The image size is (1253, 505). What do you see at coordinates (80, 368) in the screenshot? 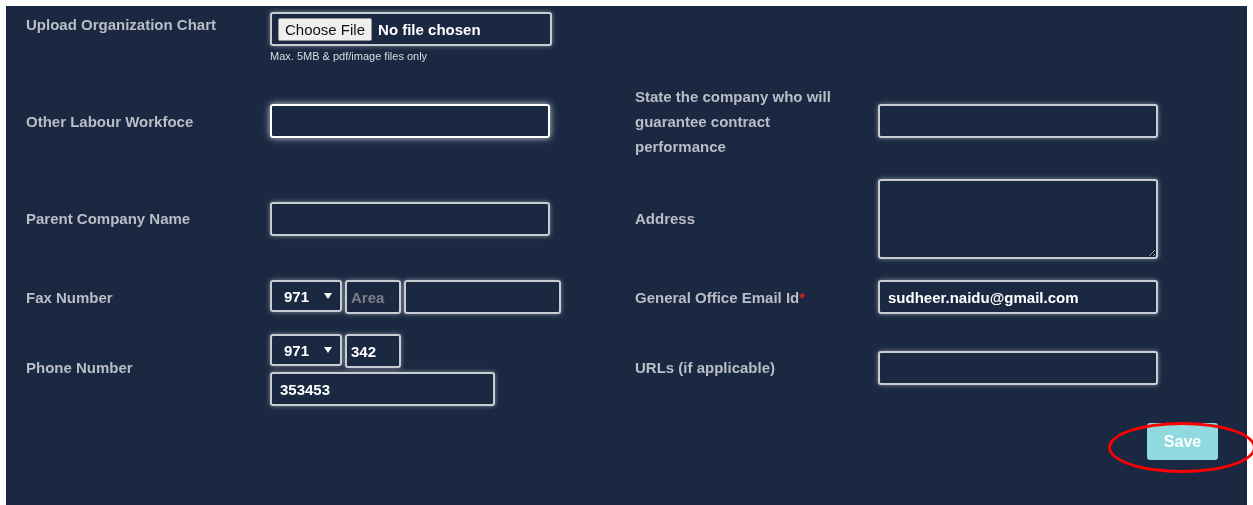
I see `field-label: Phone Number` at bounding box center [80, 368].